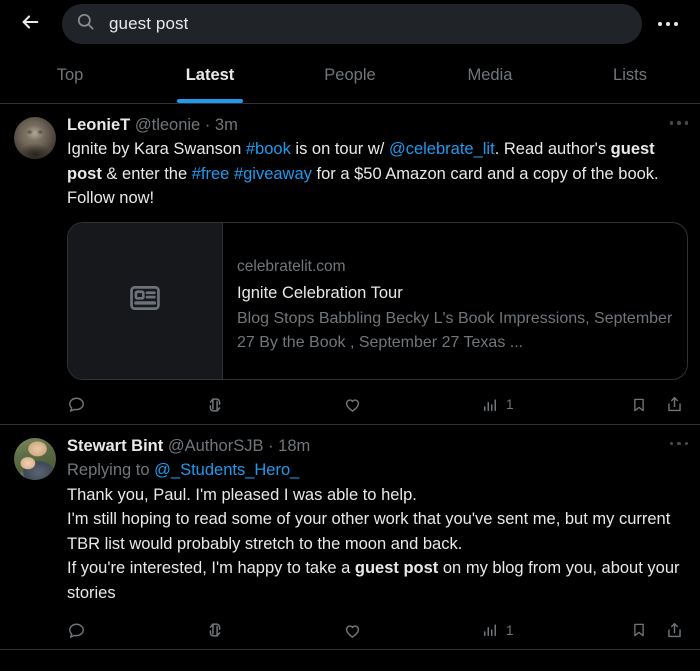 This screenshot has height=671, width=700. Describe the element at coordinates (377, 470) in the screenshot. I see `replying-to-line: Replying to @_Students_Hero_` at that location.